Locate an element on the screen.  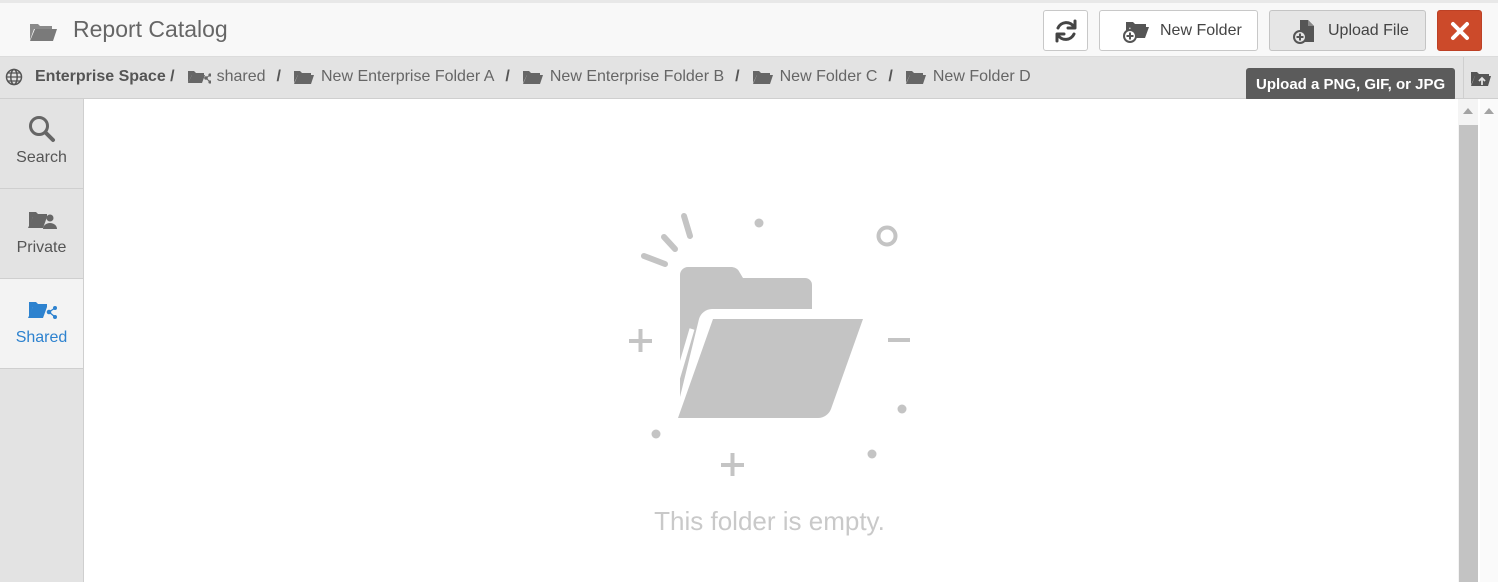
breadcrumb-item-label: New Folder D is located at coordinates (981, 76).